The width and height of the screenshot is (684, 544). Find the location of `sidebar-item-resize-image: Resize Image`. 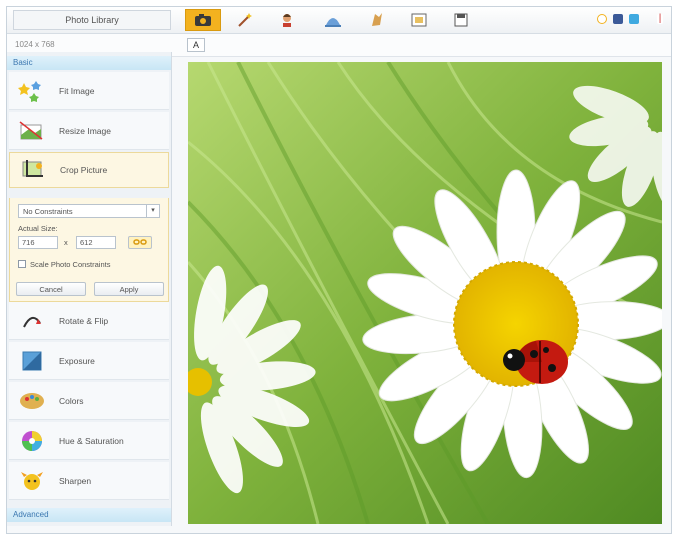

sidebar-item-resize-image: Resize Image is located at coordinates (89, 131).